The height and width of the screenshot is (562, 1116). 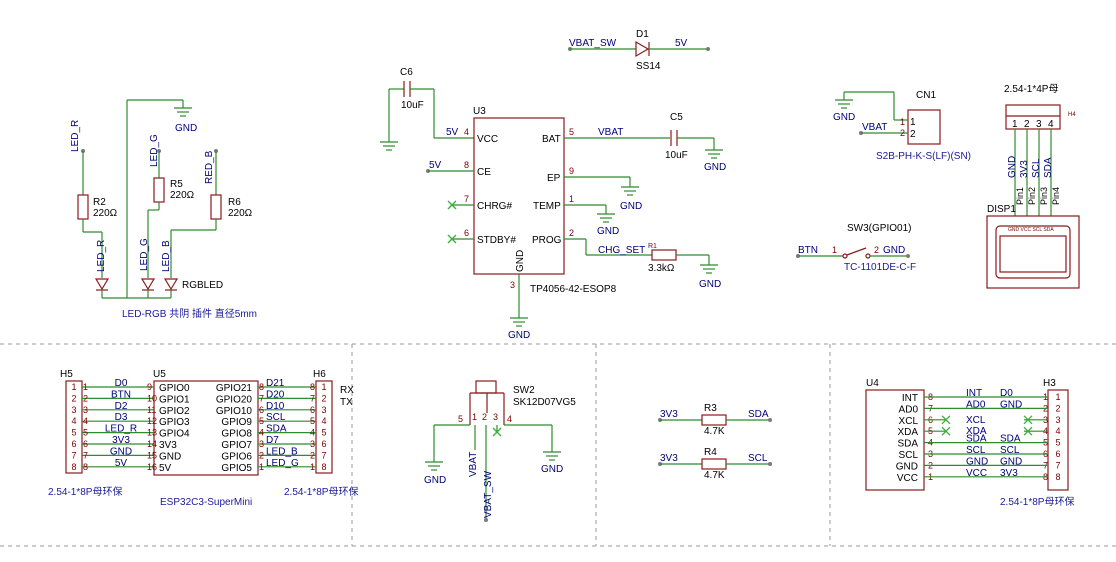 What do you see at coordinates (323, 433) in the screenshot?
I see `h6-pin-5: 5` at bounding box center [323, 433].